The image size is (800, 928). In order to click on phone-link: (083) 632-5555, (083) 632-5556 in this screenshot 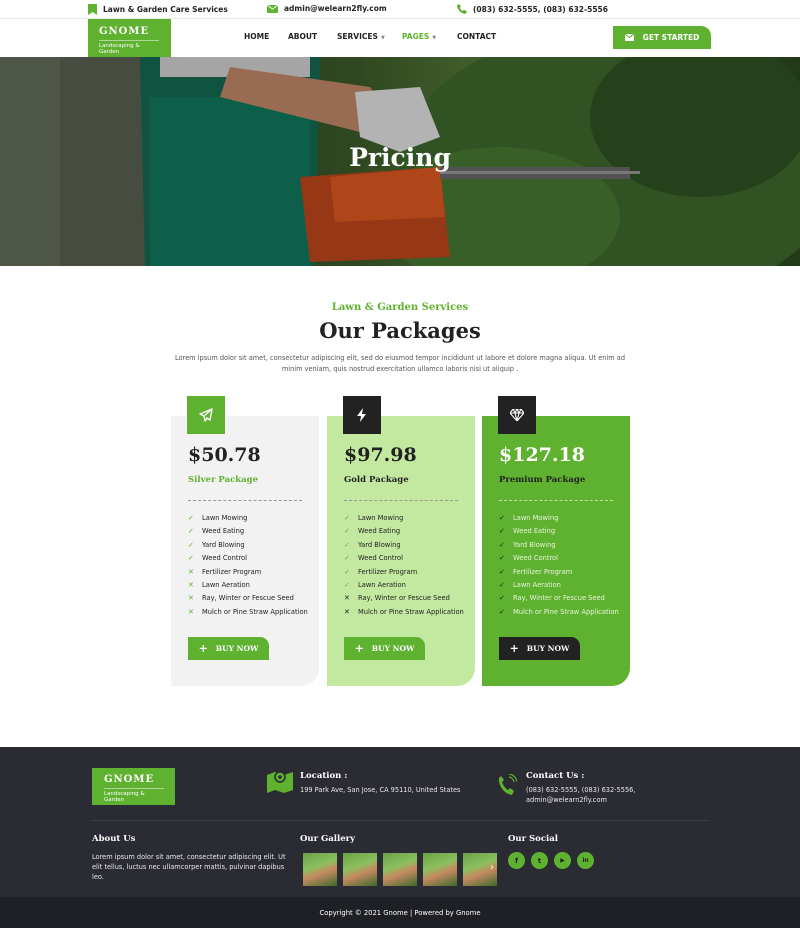, I will do `click(540, 9)`.